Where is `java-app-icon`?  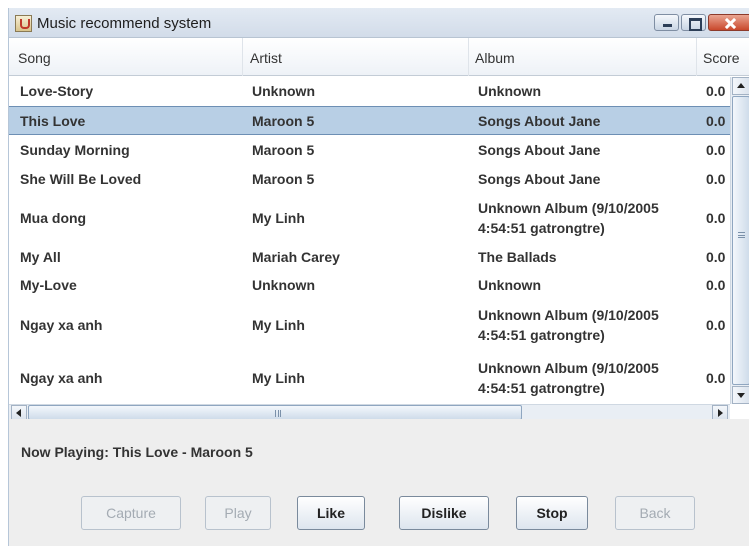
java-app-icon is located at coordinates (23, 23).